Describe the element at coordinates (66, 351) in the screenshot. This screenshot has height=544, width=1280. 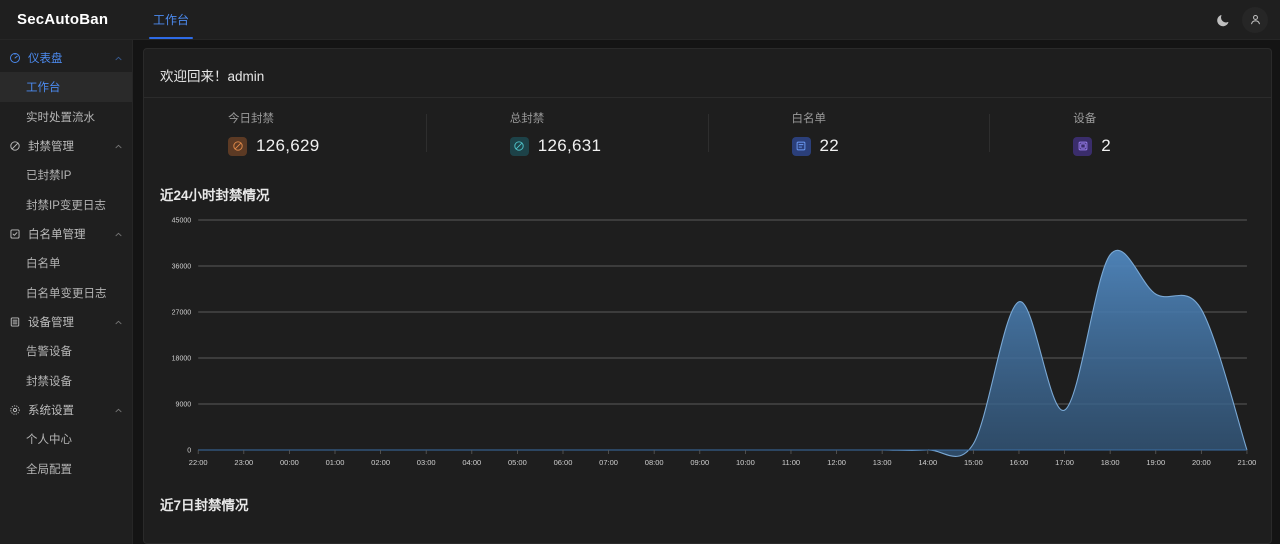
I see `sidebar-item-4-1: 告警设备` at that location.